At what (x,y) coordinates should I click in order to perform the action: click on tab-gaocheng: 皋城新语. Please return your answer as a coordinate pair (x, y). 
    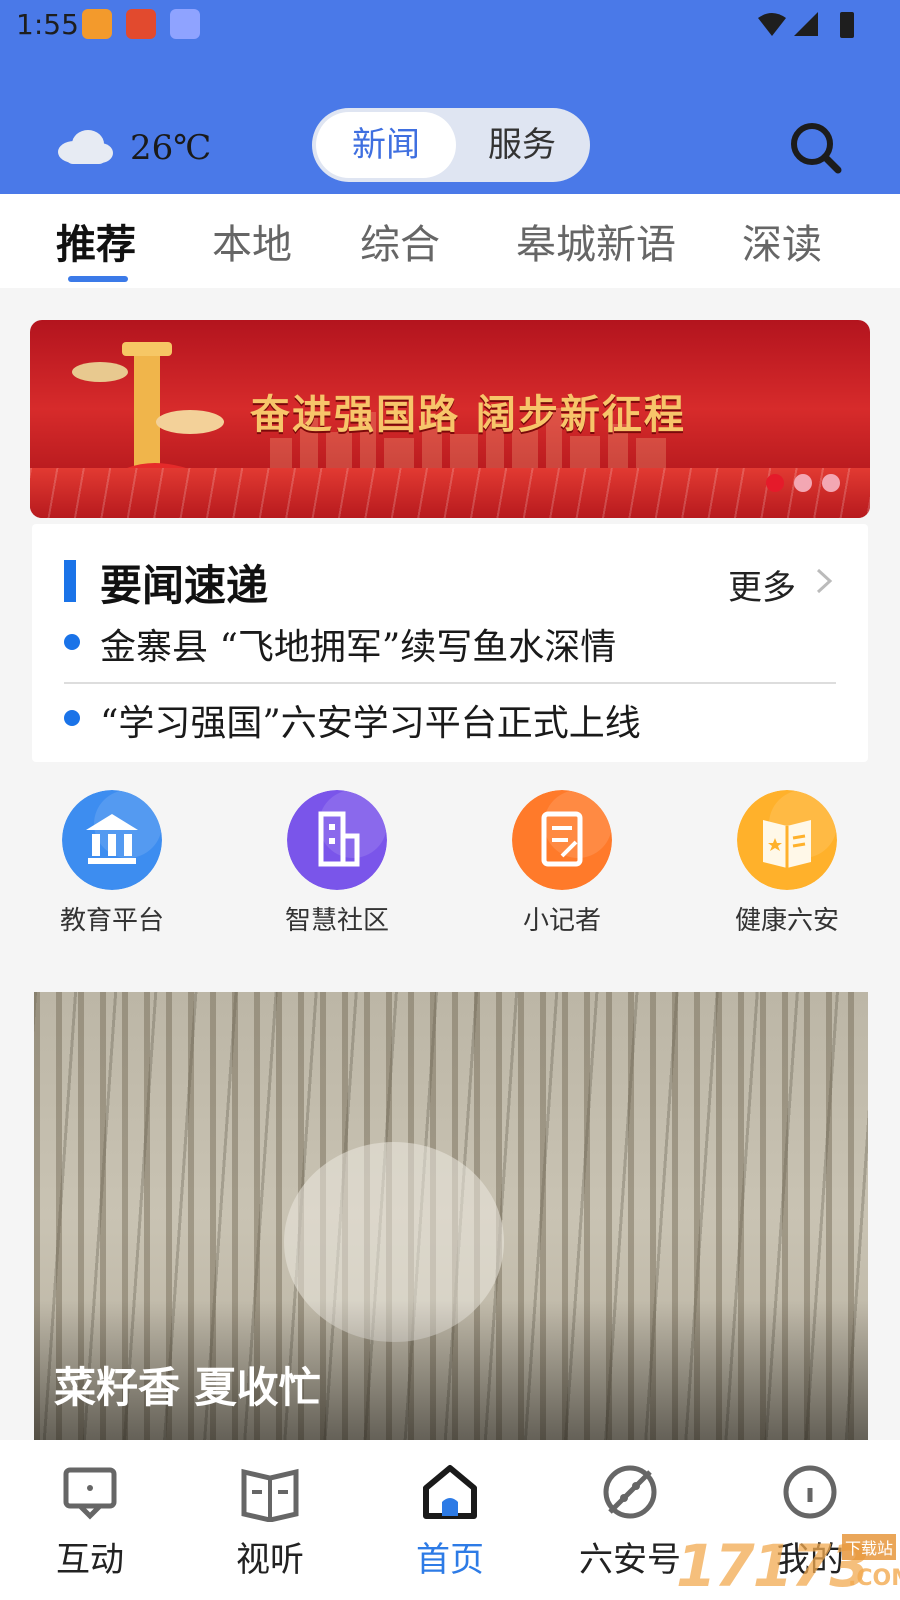
    Looking at the image, I should click on (596, 241).